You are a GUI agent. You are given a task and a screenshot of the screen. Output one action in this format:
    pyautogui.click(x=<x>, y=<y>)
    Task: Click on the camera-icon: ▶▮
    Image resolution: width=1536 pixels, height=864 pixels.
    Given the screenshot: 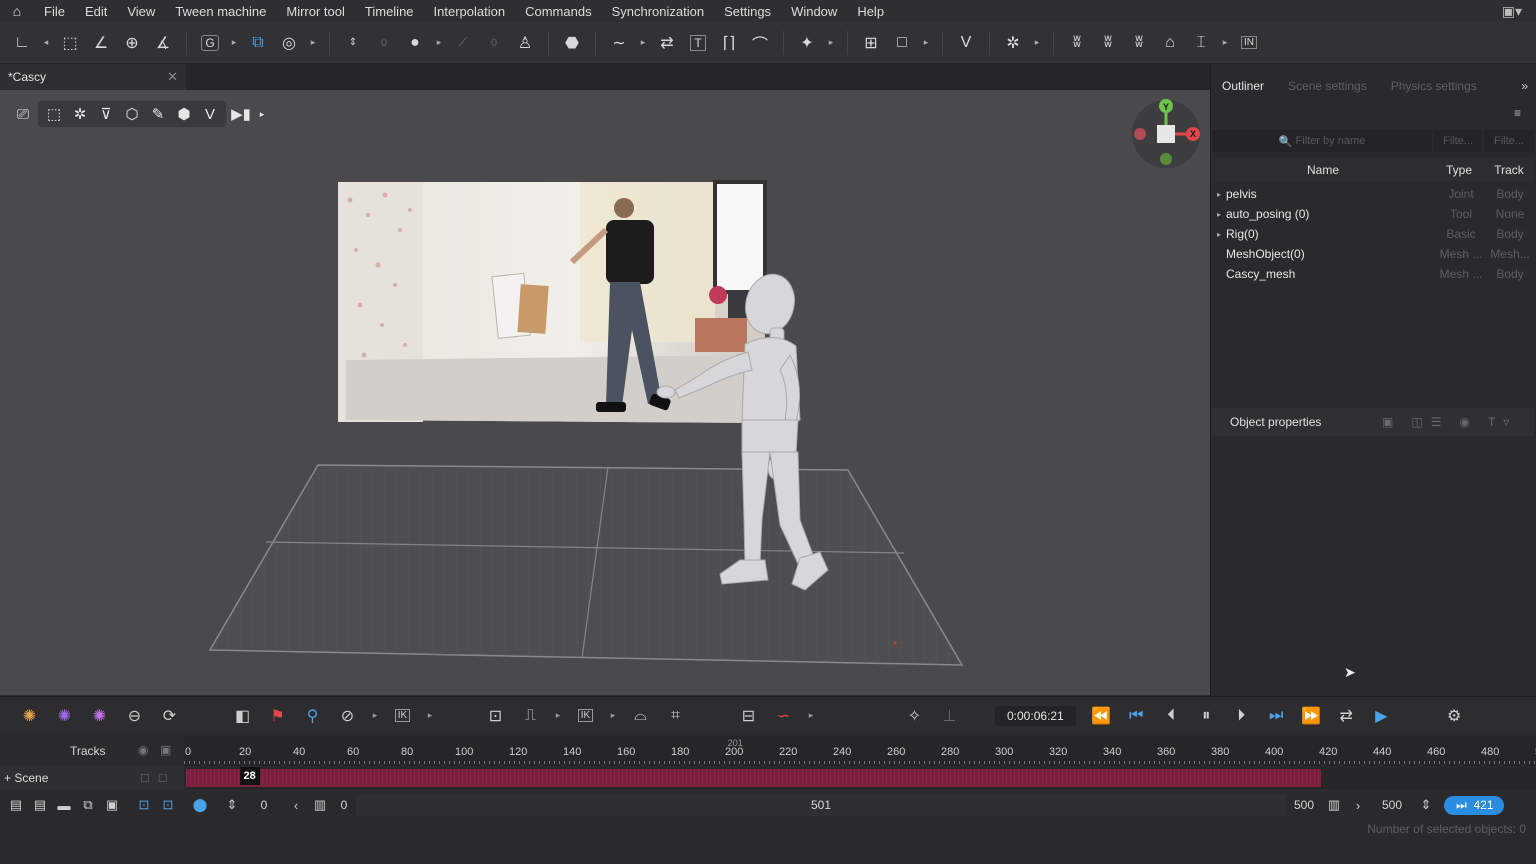 What is the action you would take?
    pyautogui.click(x=241, y=114)
    